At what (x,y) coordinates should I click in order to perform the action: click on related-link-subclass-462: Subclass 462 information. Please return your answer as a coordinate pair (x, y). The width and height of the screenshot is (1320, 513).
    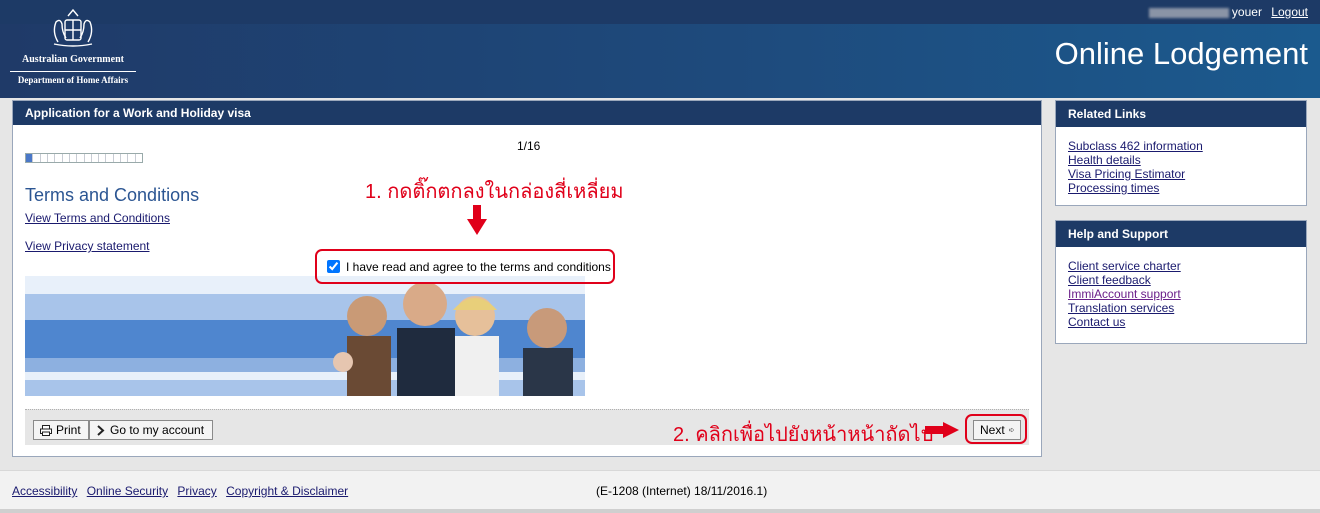
    Looking at the image, I should click on (1135, 146).